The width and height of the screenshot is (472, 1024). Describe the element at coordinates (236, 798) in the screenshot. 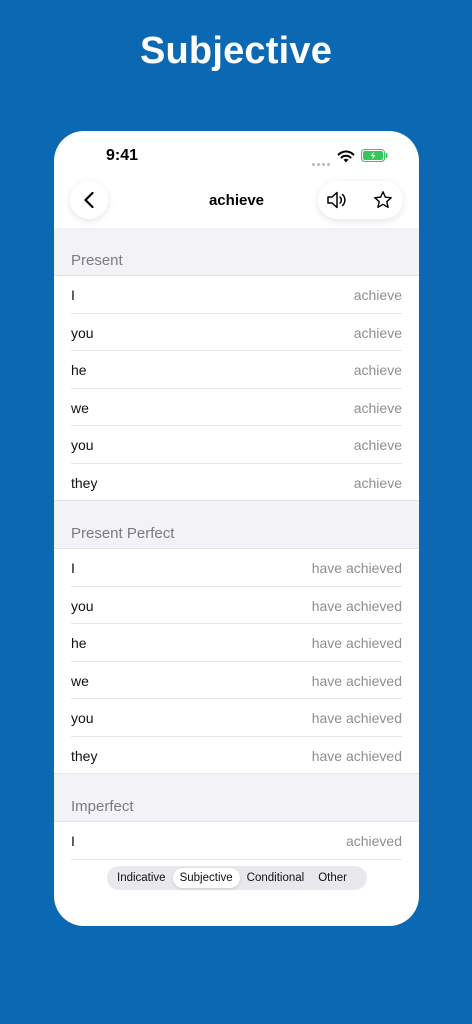

I see `section-header: Imperfect` at that location.